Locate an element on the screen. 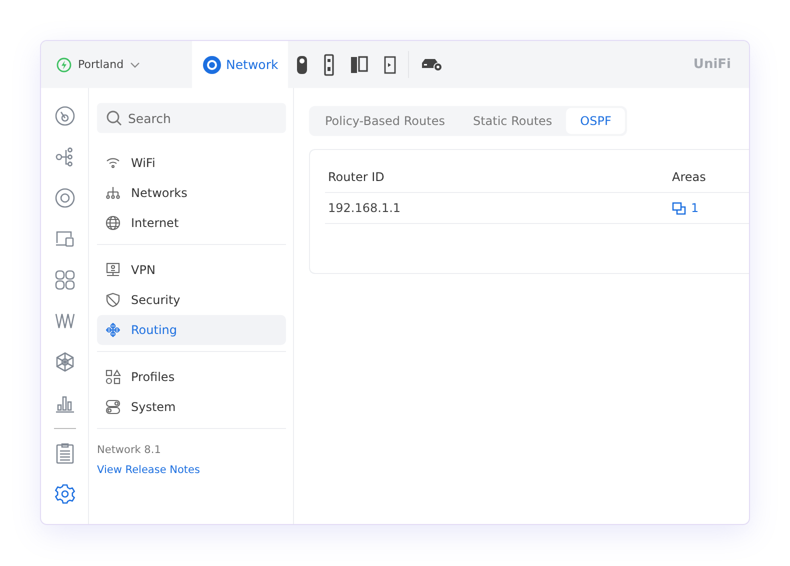 Image resolution: width=790 pixels, height=566 pixels. tab: Static Routes is located at coordinates (512, 121).